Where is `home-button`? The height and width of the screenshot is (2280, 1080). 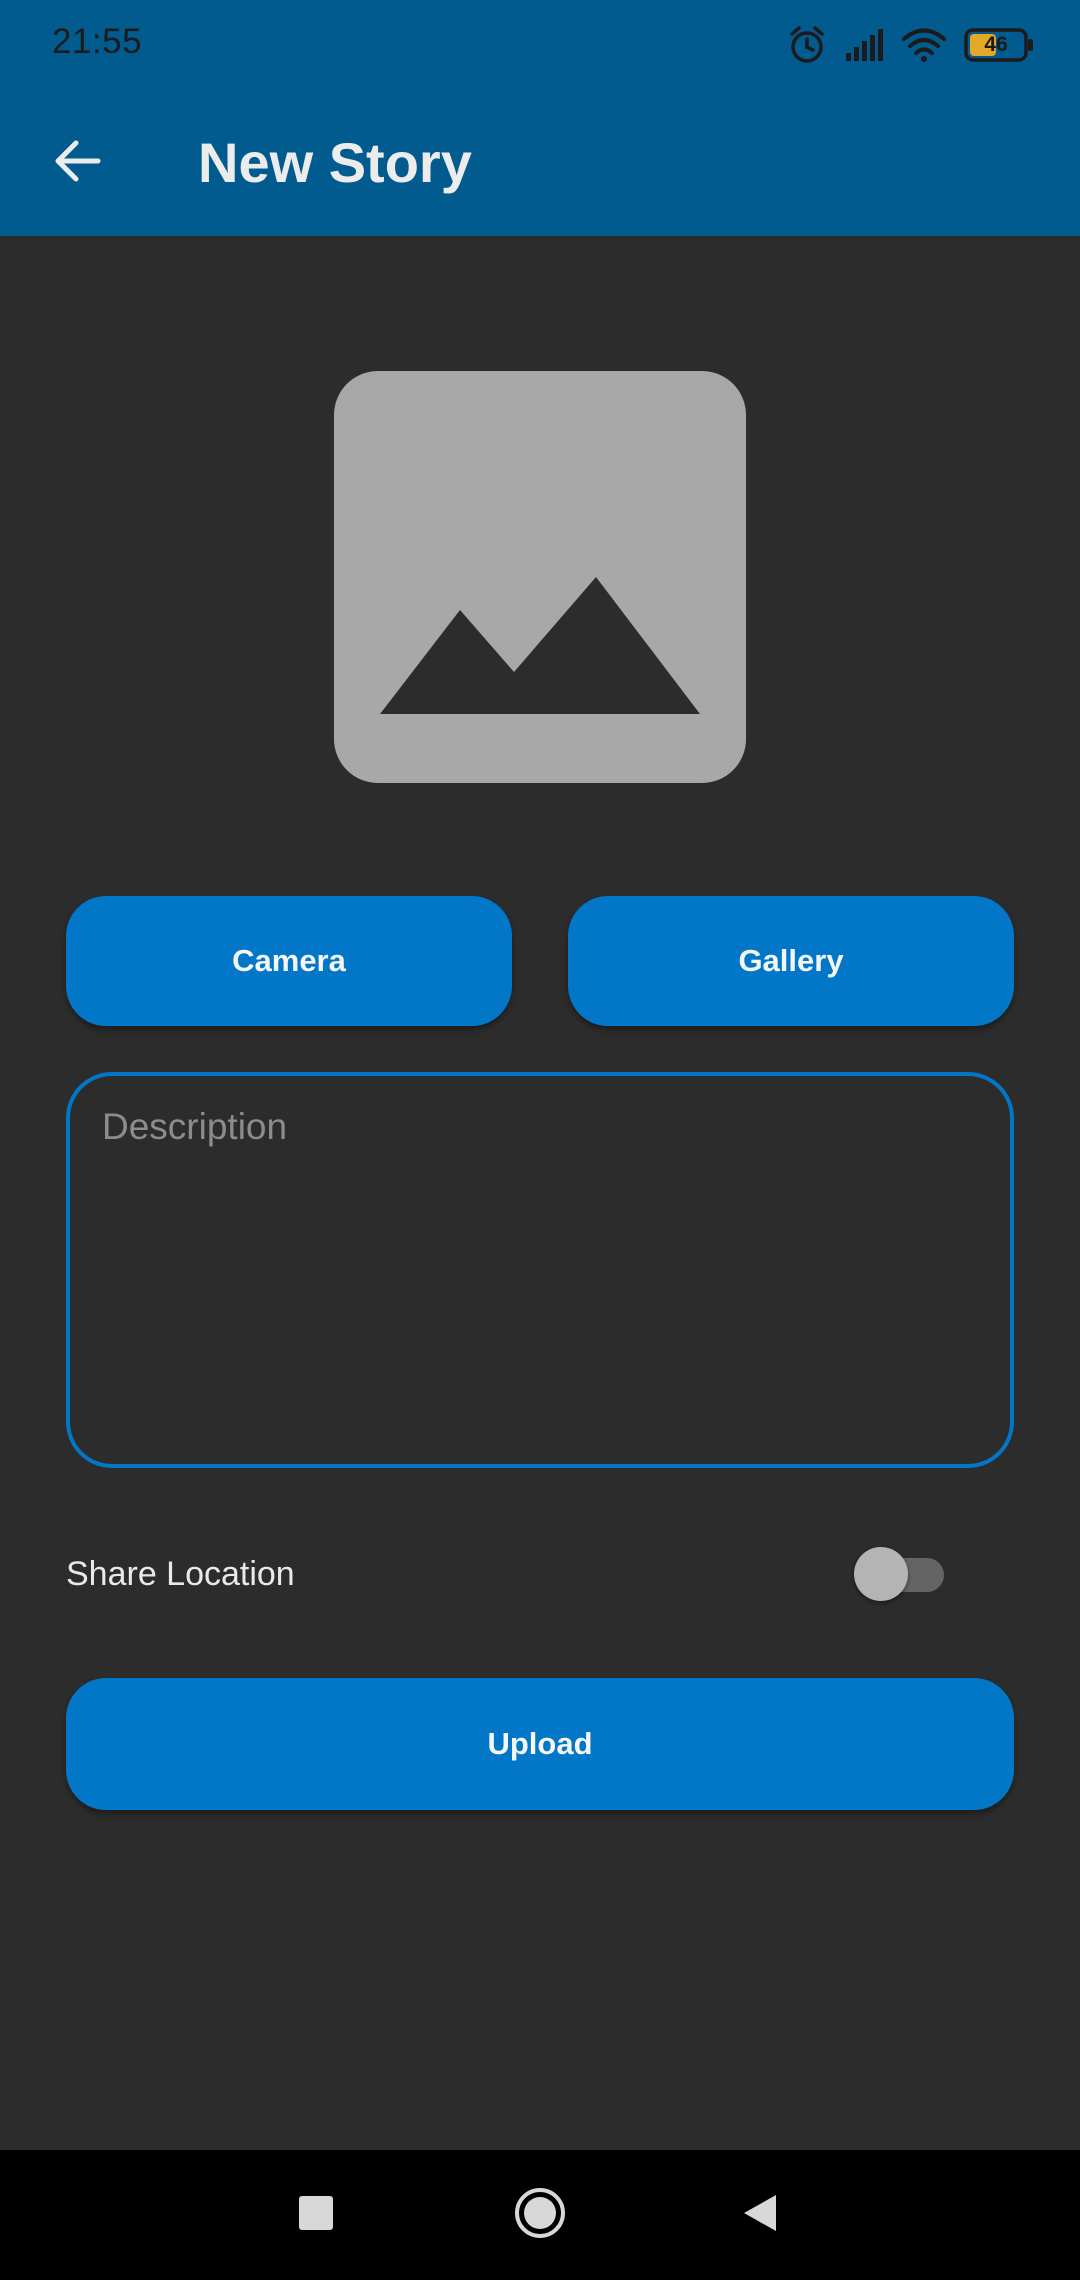 home-button is located at coordinates (540, 2215).